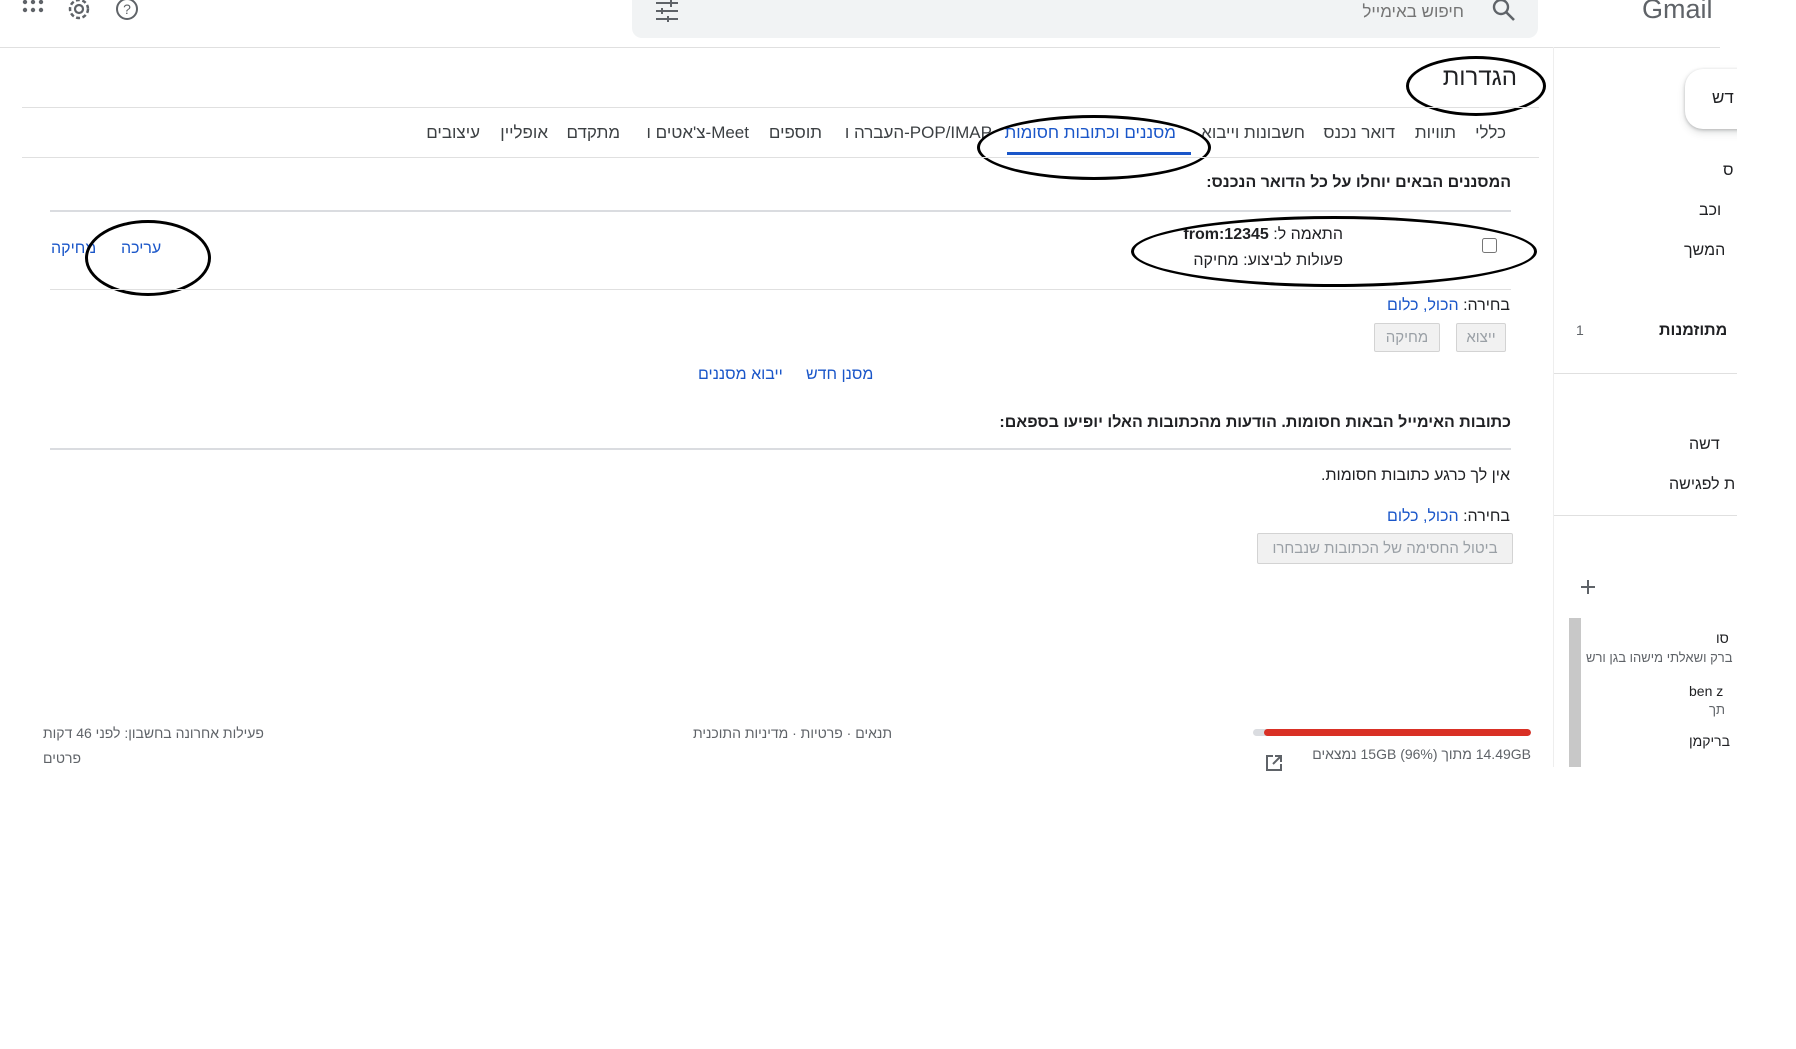 This screenshot has height=1049, width=1796. I want to click on help-icon: ?, so click(127, 11).